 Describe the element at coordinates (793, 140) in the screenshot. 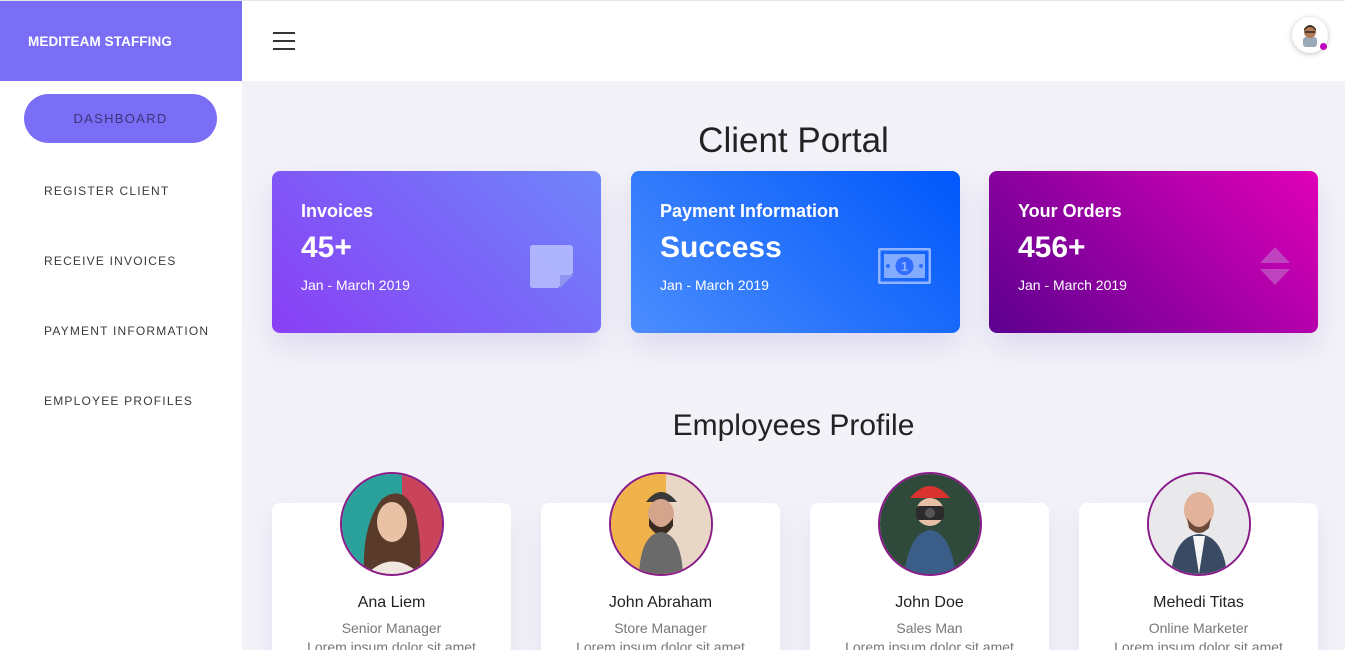

I see `page-title: Client Portal` at that location.